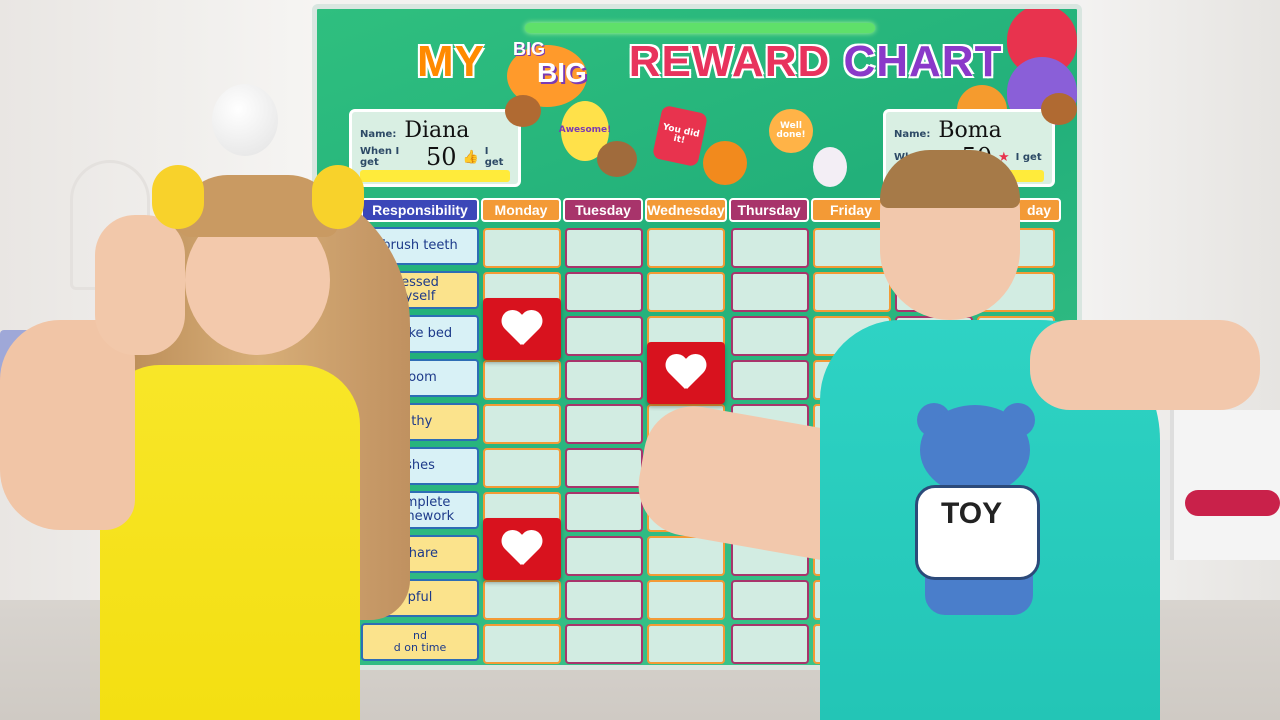 The height and width of the screenshot is (720, 1280). What do you see at coordinates (975, 450) in the screenshot?
I see `bear-head` at bounding box center [975, 450].